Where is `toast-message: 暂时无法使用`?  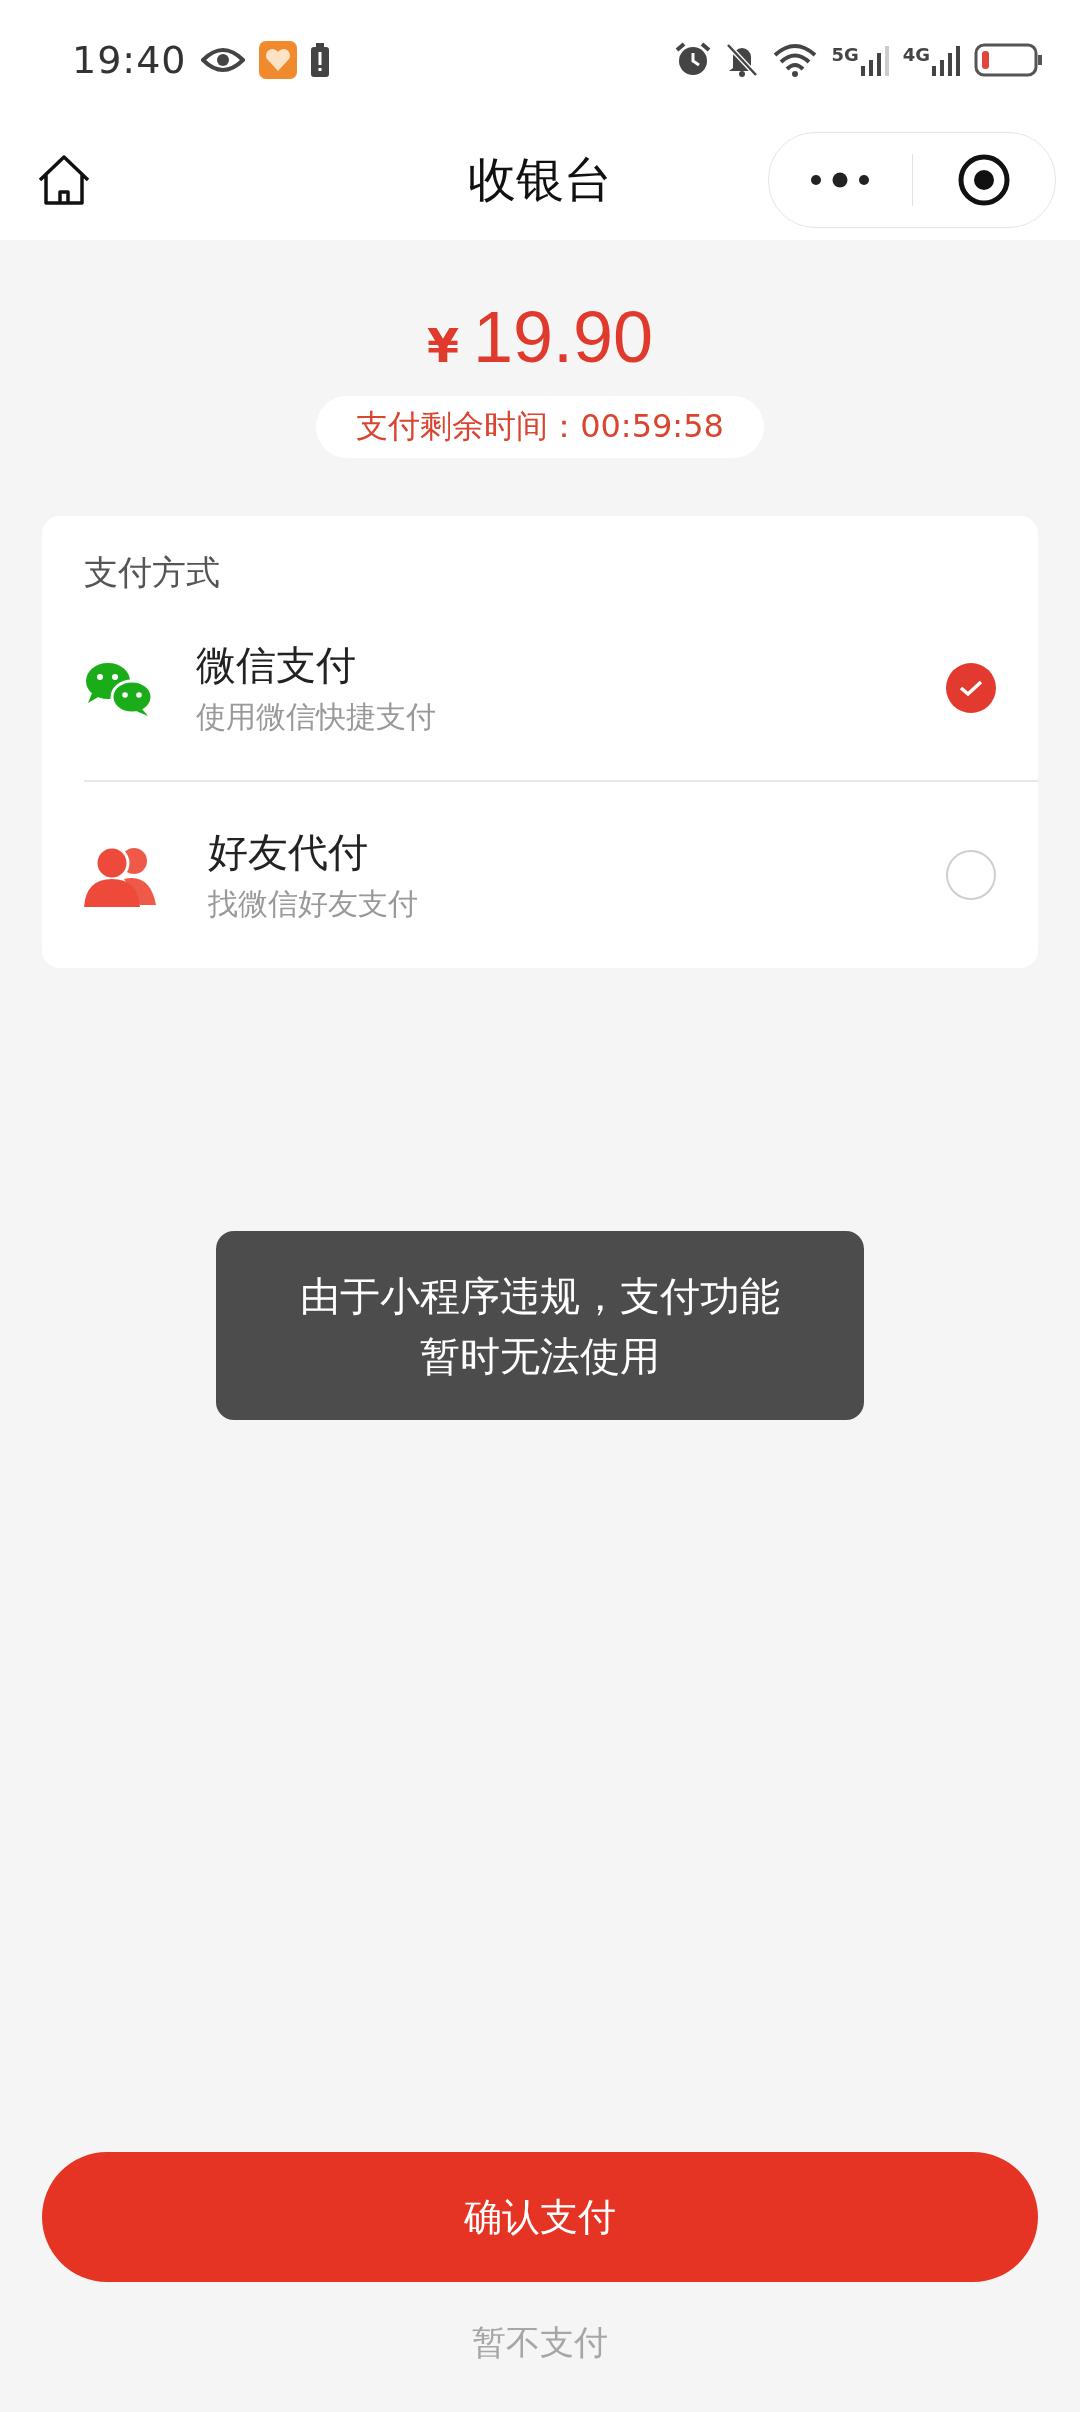 toast-message: 暂时无法使用 is located at coordinates (540, 1356).